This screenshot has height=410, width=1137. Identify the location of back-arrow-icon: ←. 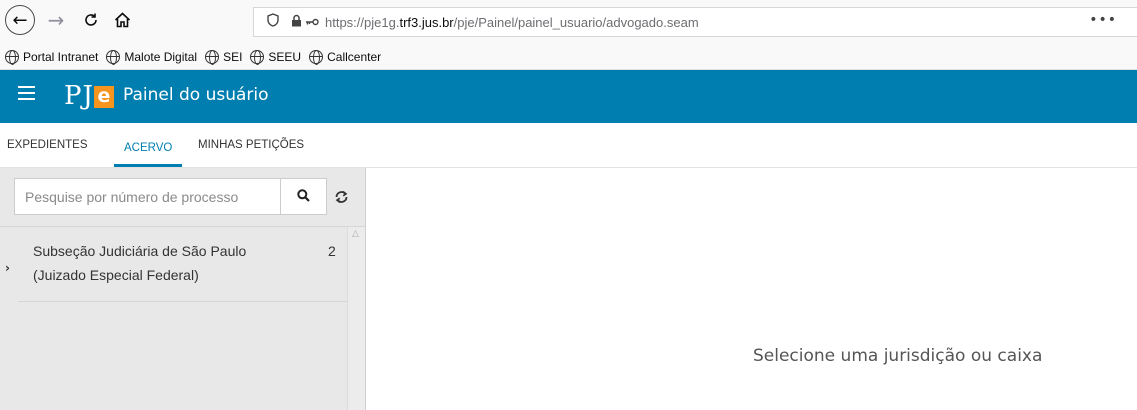
(20, 20).